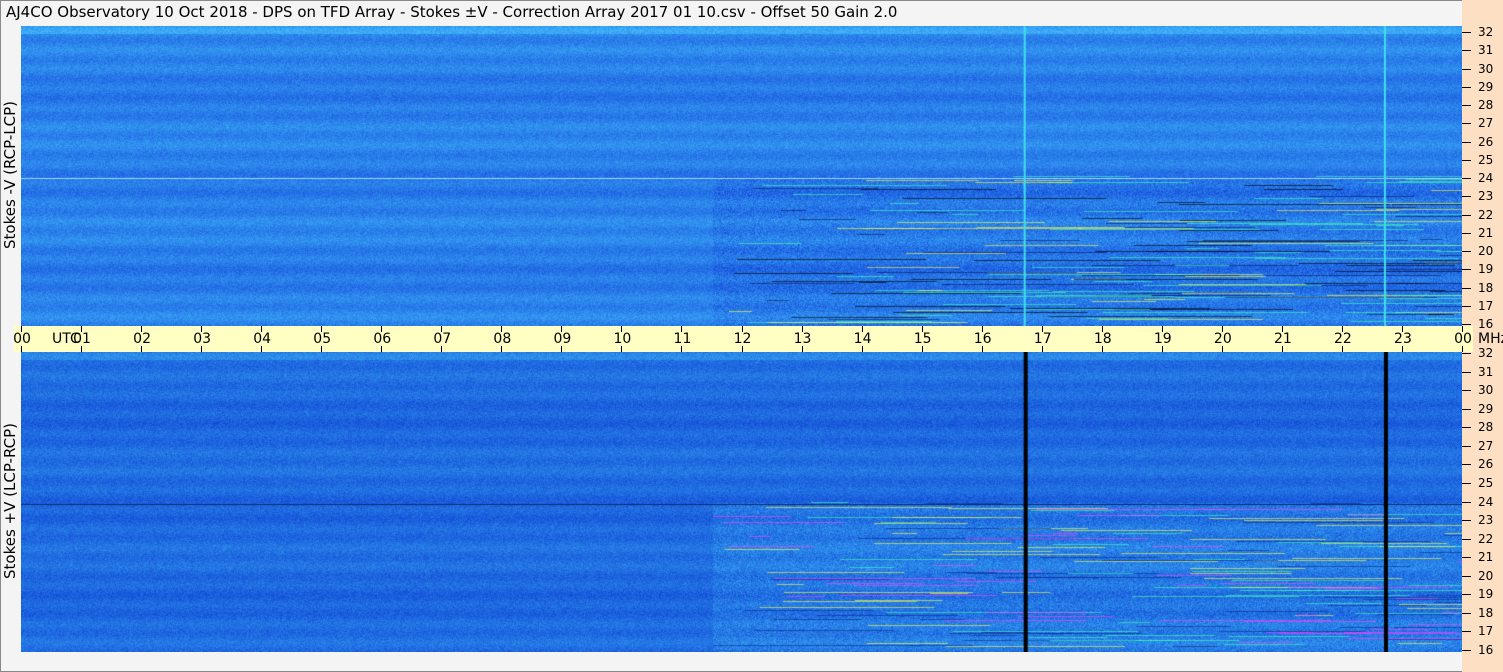 The height and width of the screenshot is (672, 1503). I want to click on time-tick-label: 21, so click(1282, 339).